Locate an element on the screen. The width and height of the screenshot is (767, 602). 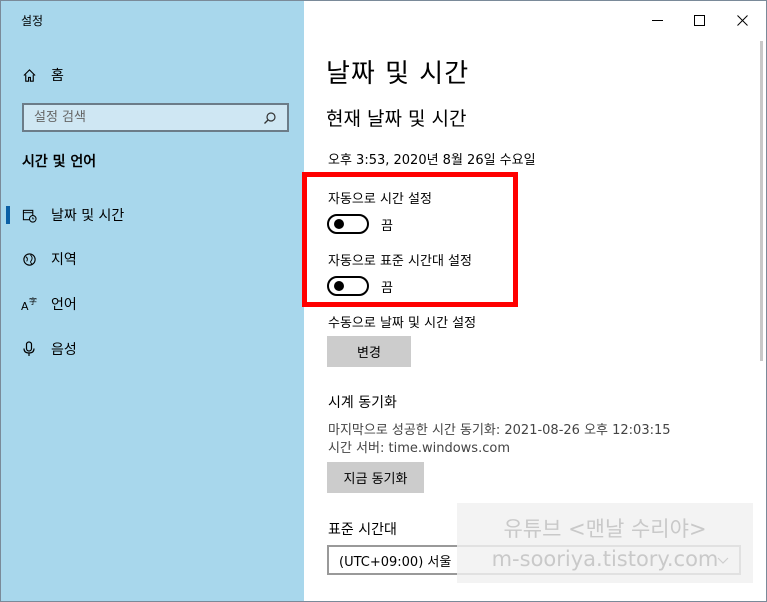
sidebar-item-label: 날짜 및 시간 is located at coordinates (88, 216).